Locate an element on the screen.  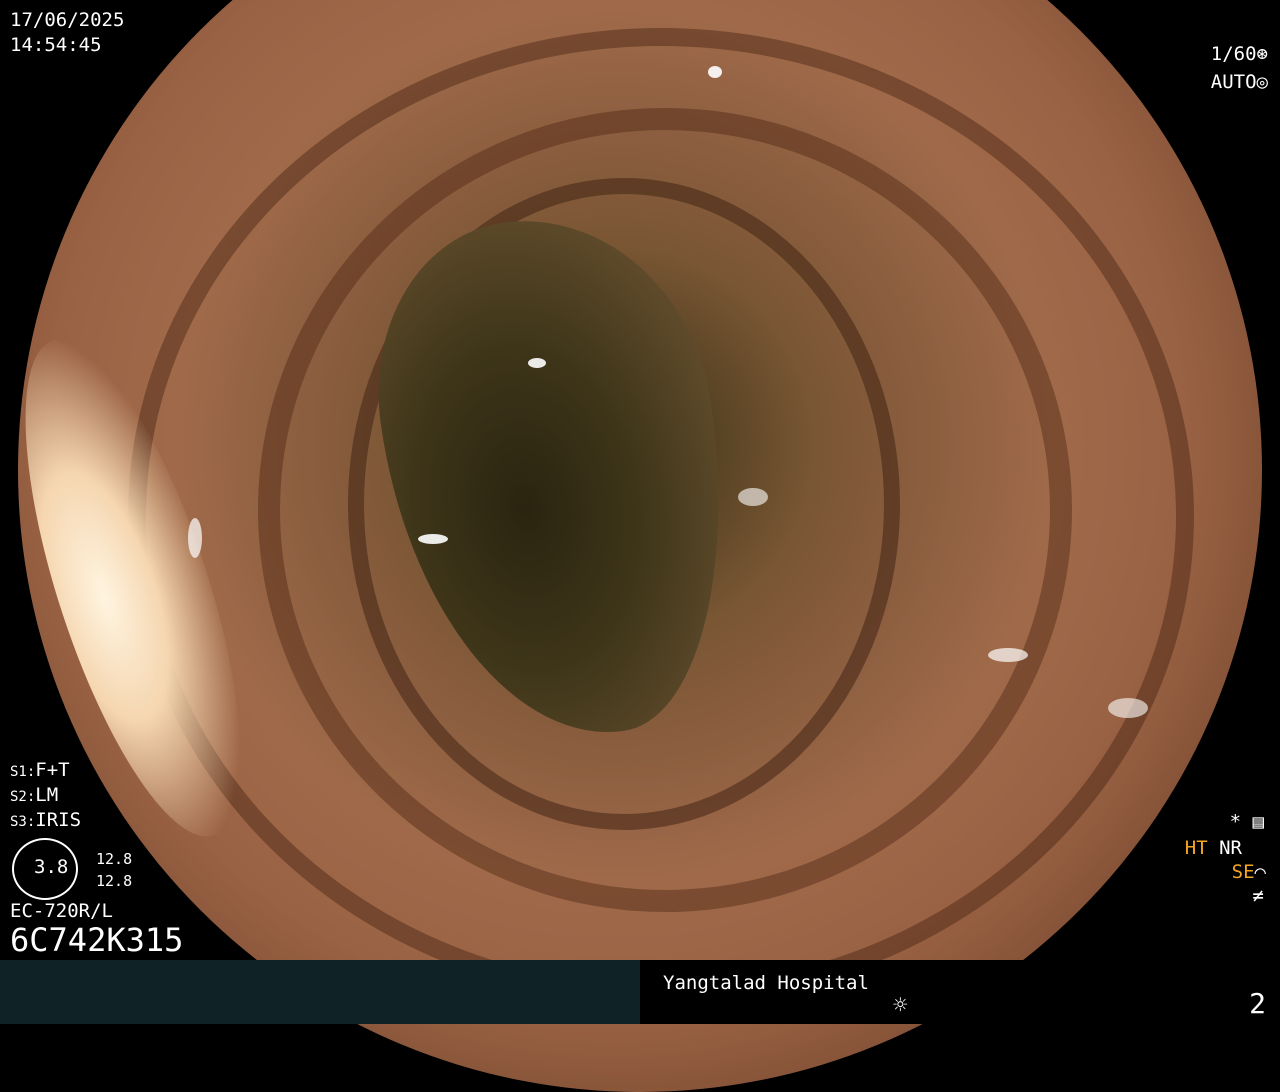
indicator-value: 3.8 is located at coordinates (51, 867).